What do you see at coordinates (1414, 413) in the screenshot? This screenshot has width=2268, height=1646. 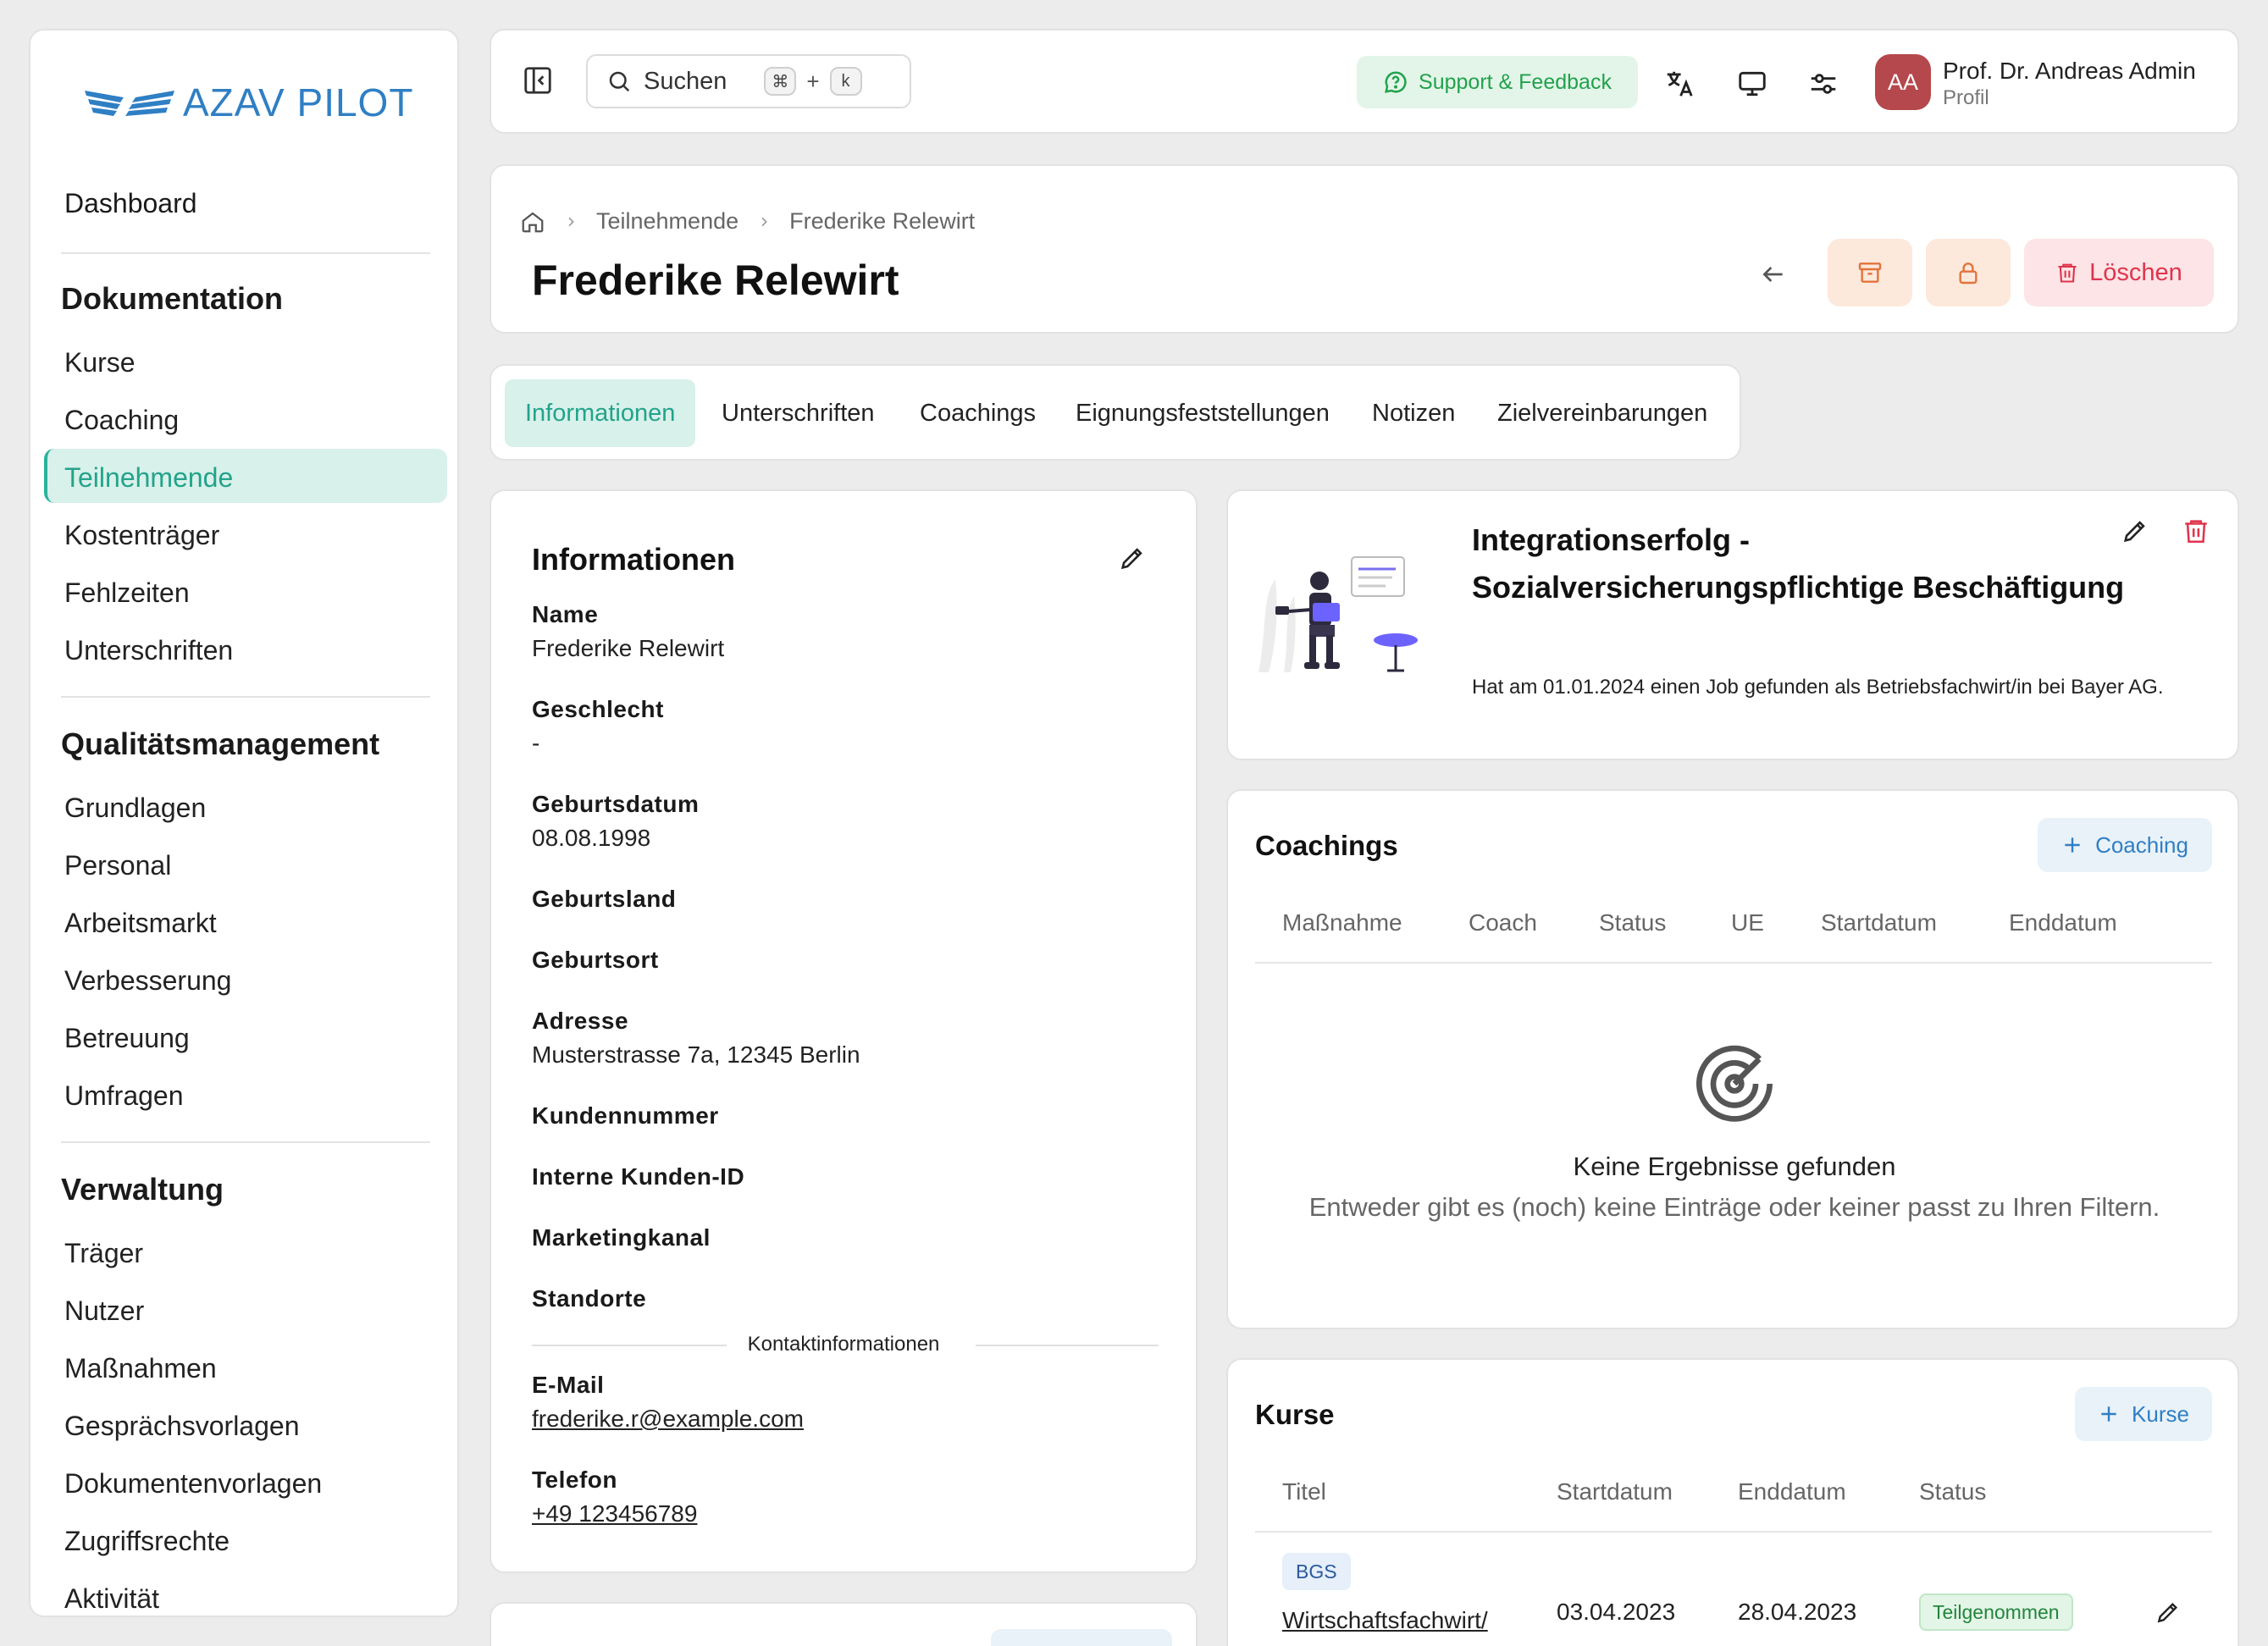 I see `tab-notizen: Notizen` at bounding box center [1414, 413].